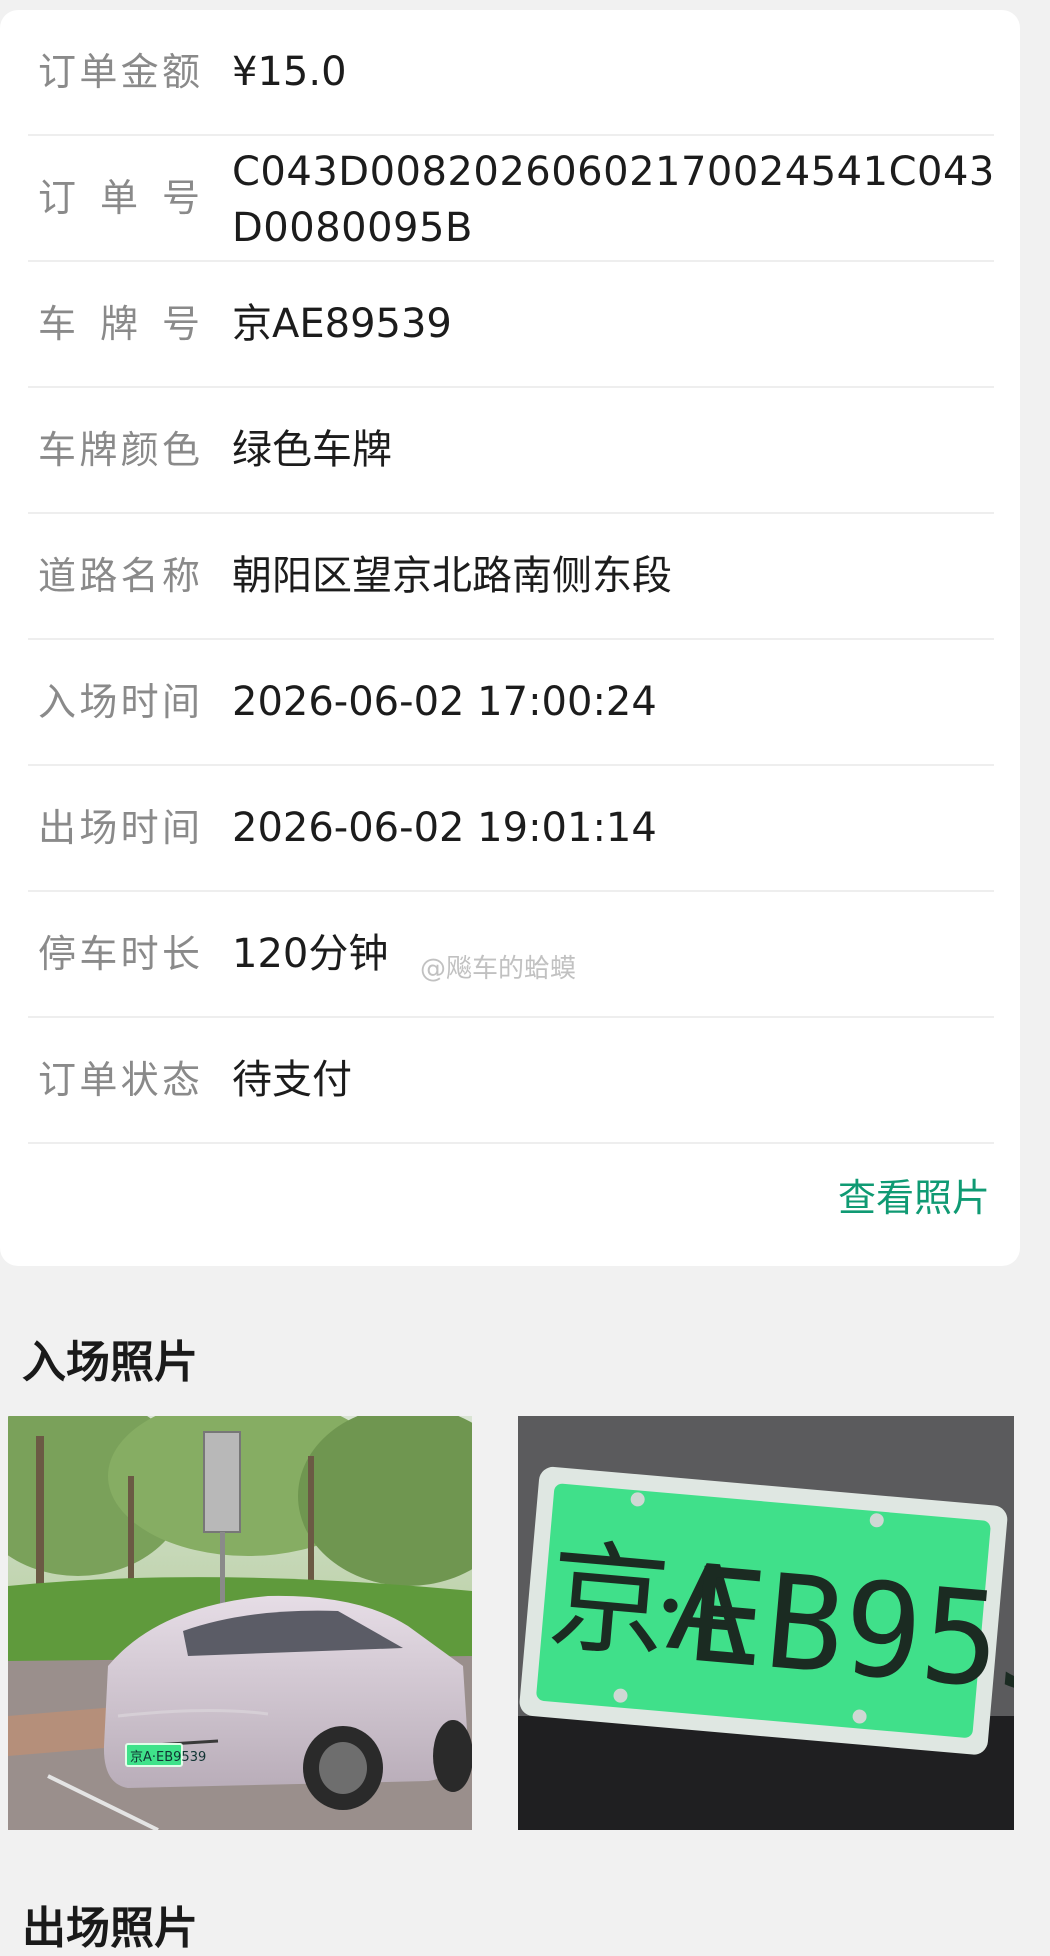 This screenshot has height=1956, width=1050. What do you see at coordinates (119, 1080) in the screenshot?
I see `order-status-label: 订单状态` at bounding box center [119, 1080].